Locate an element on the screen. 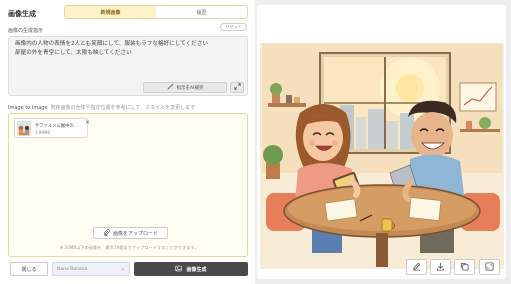  paperclip-icon is located at coordinates (106, 233).